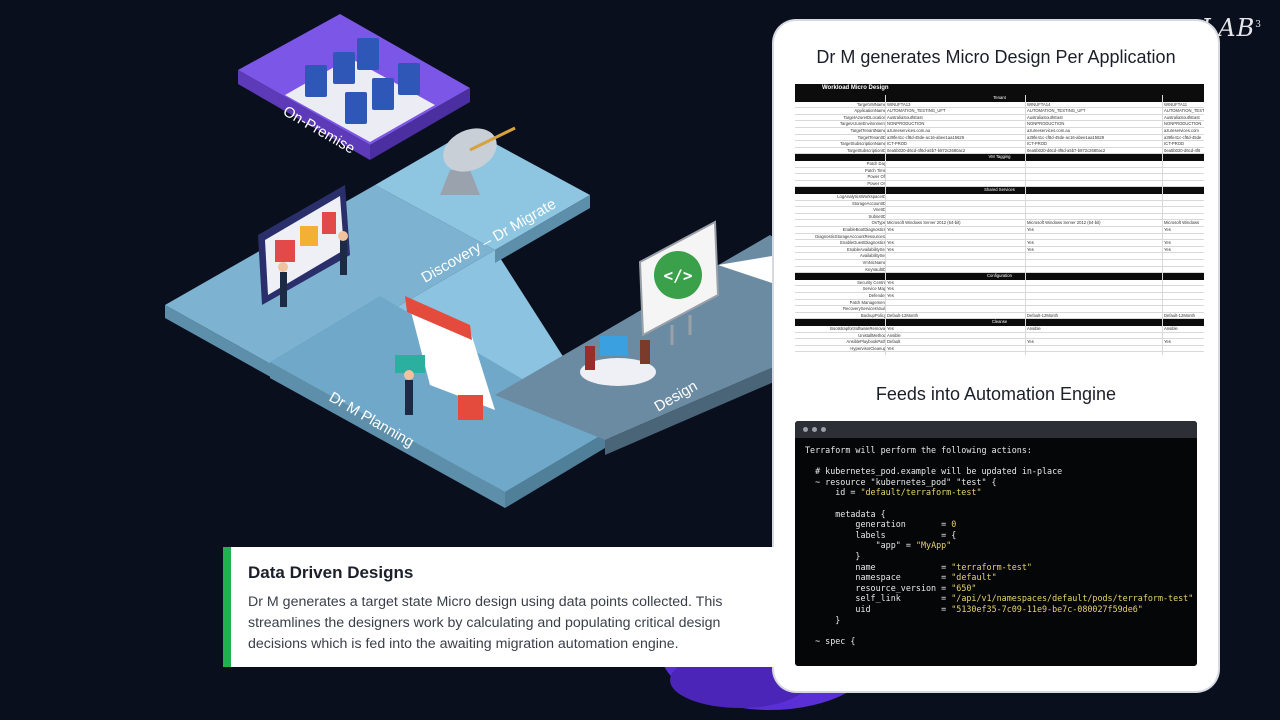 This screenshot has height=720, width=1280. Describe the element at coordinates (878, 577) in the screenshot. I see `terminal-text: namespace =` at that location.